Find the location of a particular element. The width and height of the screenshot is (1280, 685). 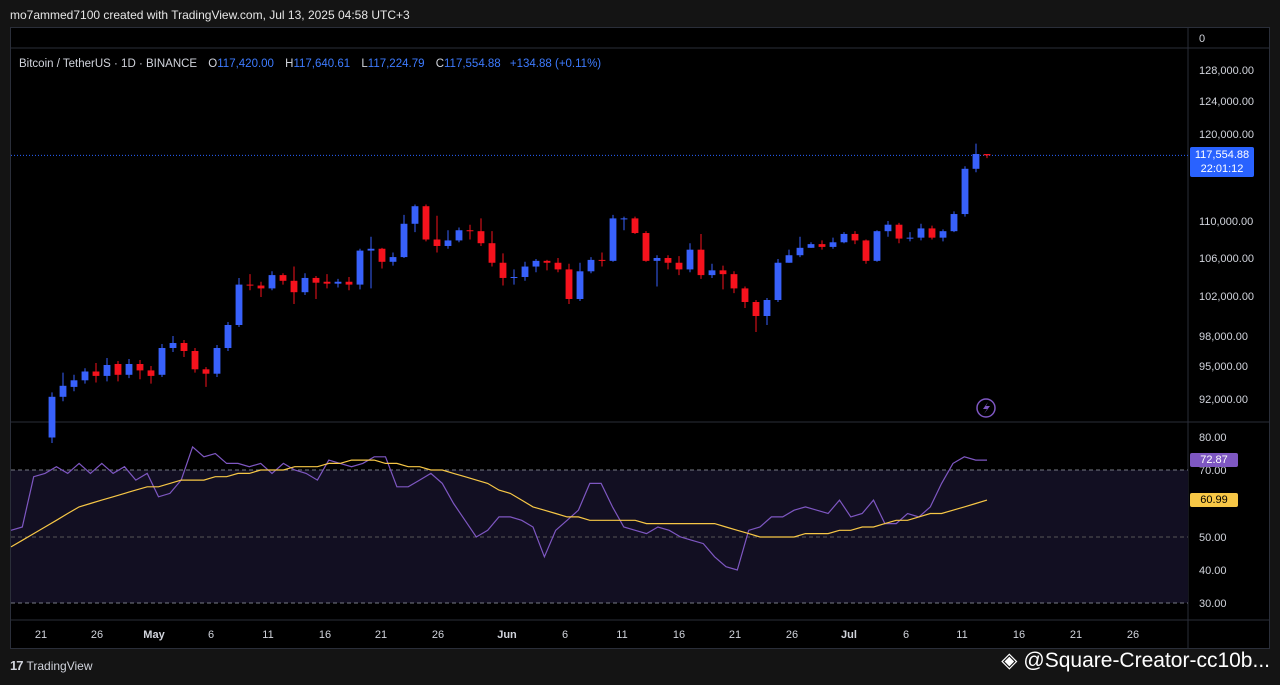

last-price-tag: 117,554.88 22:01:12 is located at coordinates (1222, 162).